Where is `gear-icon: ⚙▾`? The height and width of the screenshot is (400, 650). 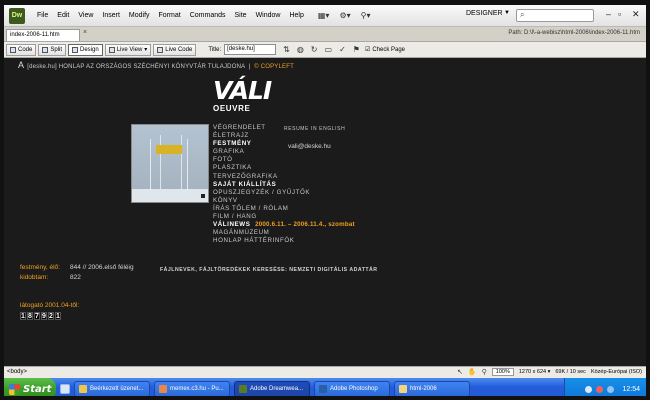 gear-icon: ⚙▾ is located at coordinates (344, 15).